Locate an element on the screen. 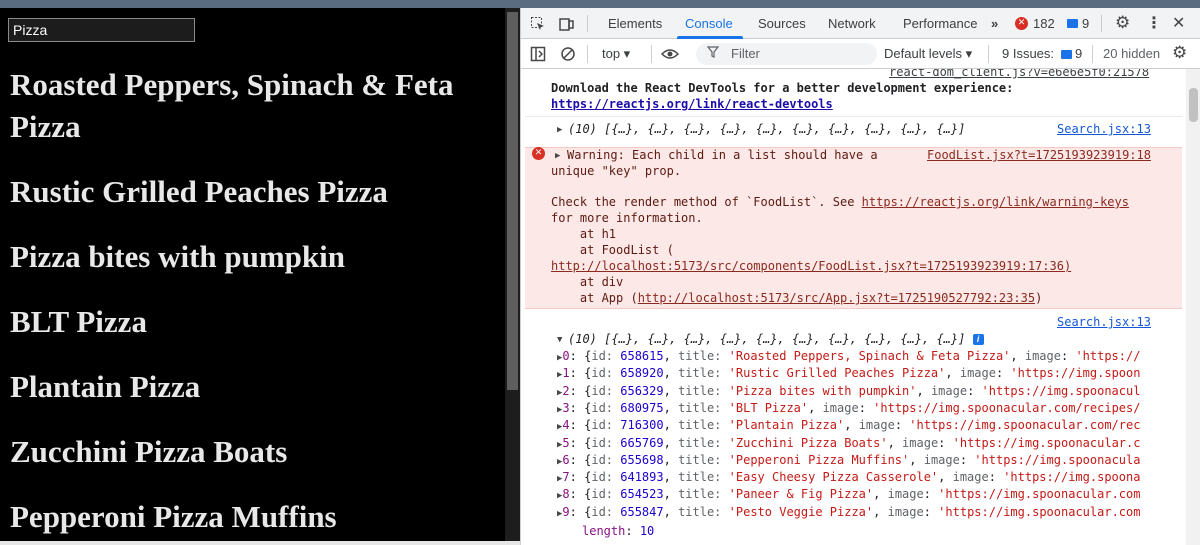 The height and width of the screenshot is (545, 1200). search-input is located at coordinates (101, 30).